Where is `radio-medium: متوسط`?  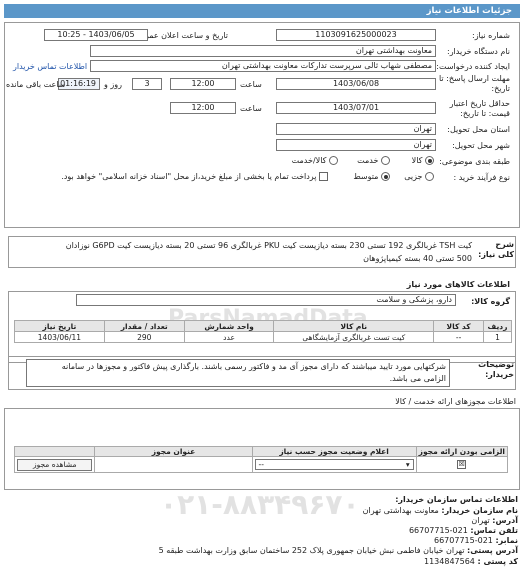
radio-medium: متوسط is located at coordinates (371, 176).